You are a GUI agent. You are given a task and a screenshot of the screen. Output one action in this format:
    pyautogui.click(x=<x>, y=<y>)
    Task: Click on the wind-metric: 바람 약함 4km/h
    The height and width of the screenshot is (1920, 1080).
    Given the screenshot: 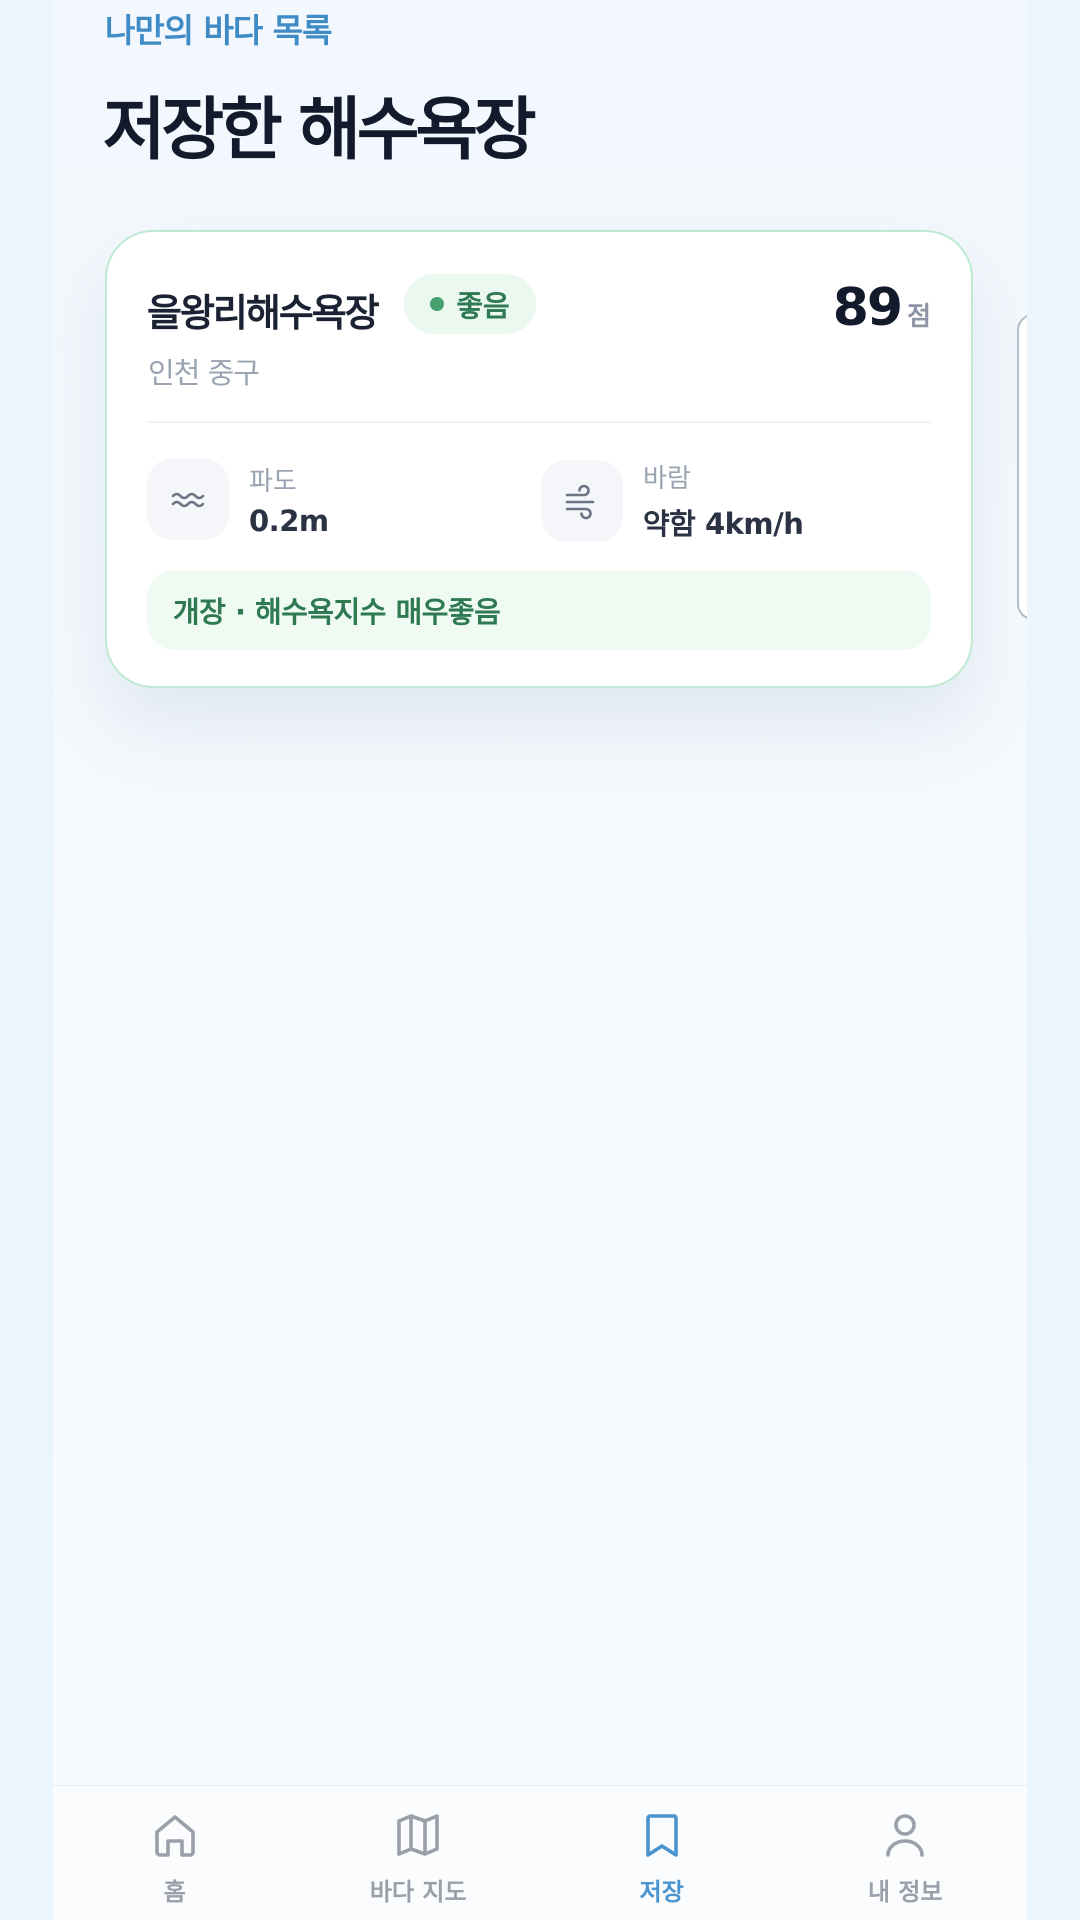 What is the action you would take?
    pyautogui.click(x=672, y=500)
    